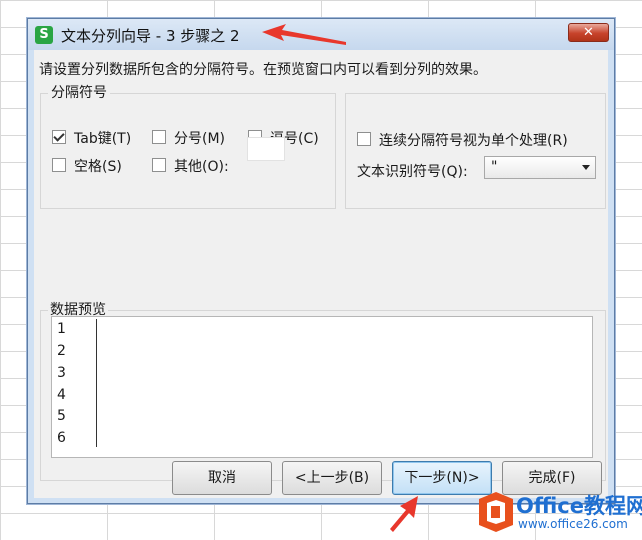  What do you see at coordinates (103, 139) in the screenshot?
I see `tab-checkbox-label: Tab键(T)` at bounding box center [103, 139].